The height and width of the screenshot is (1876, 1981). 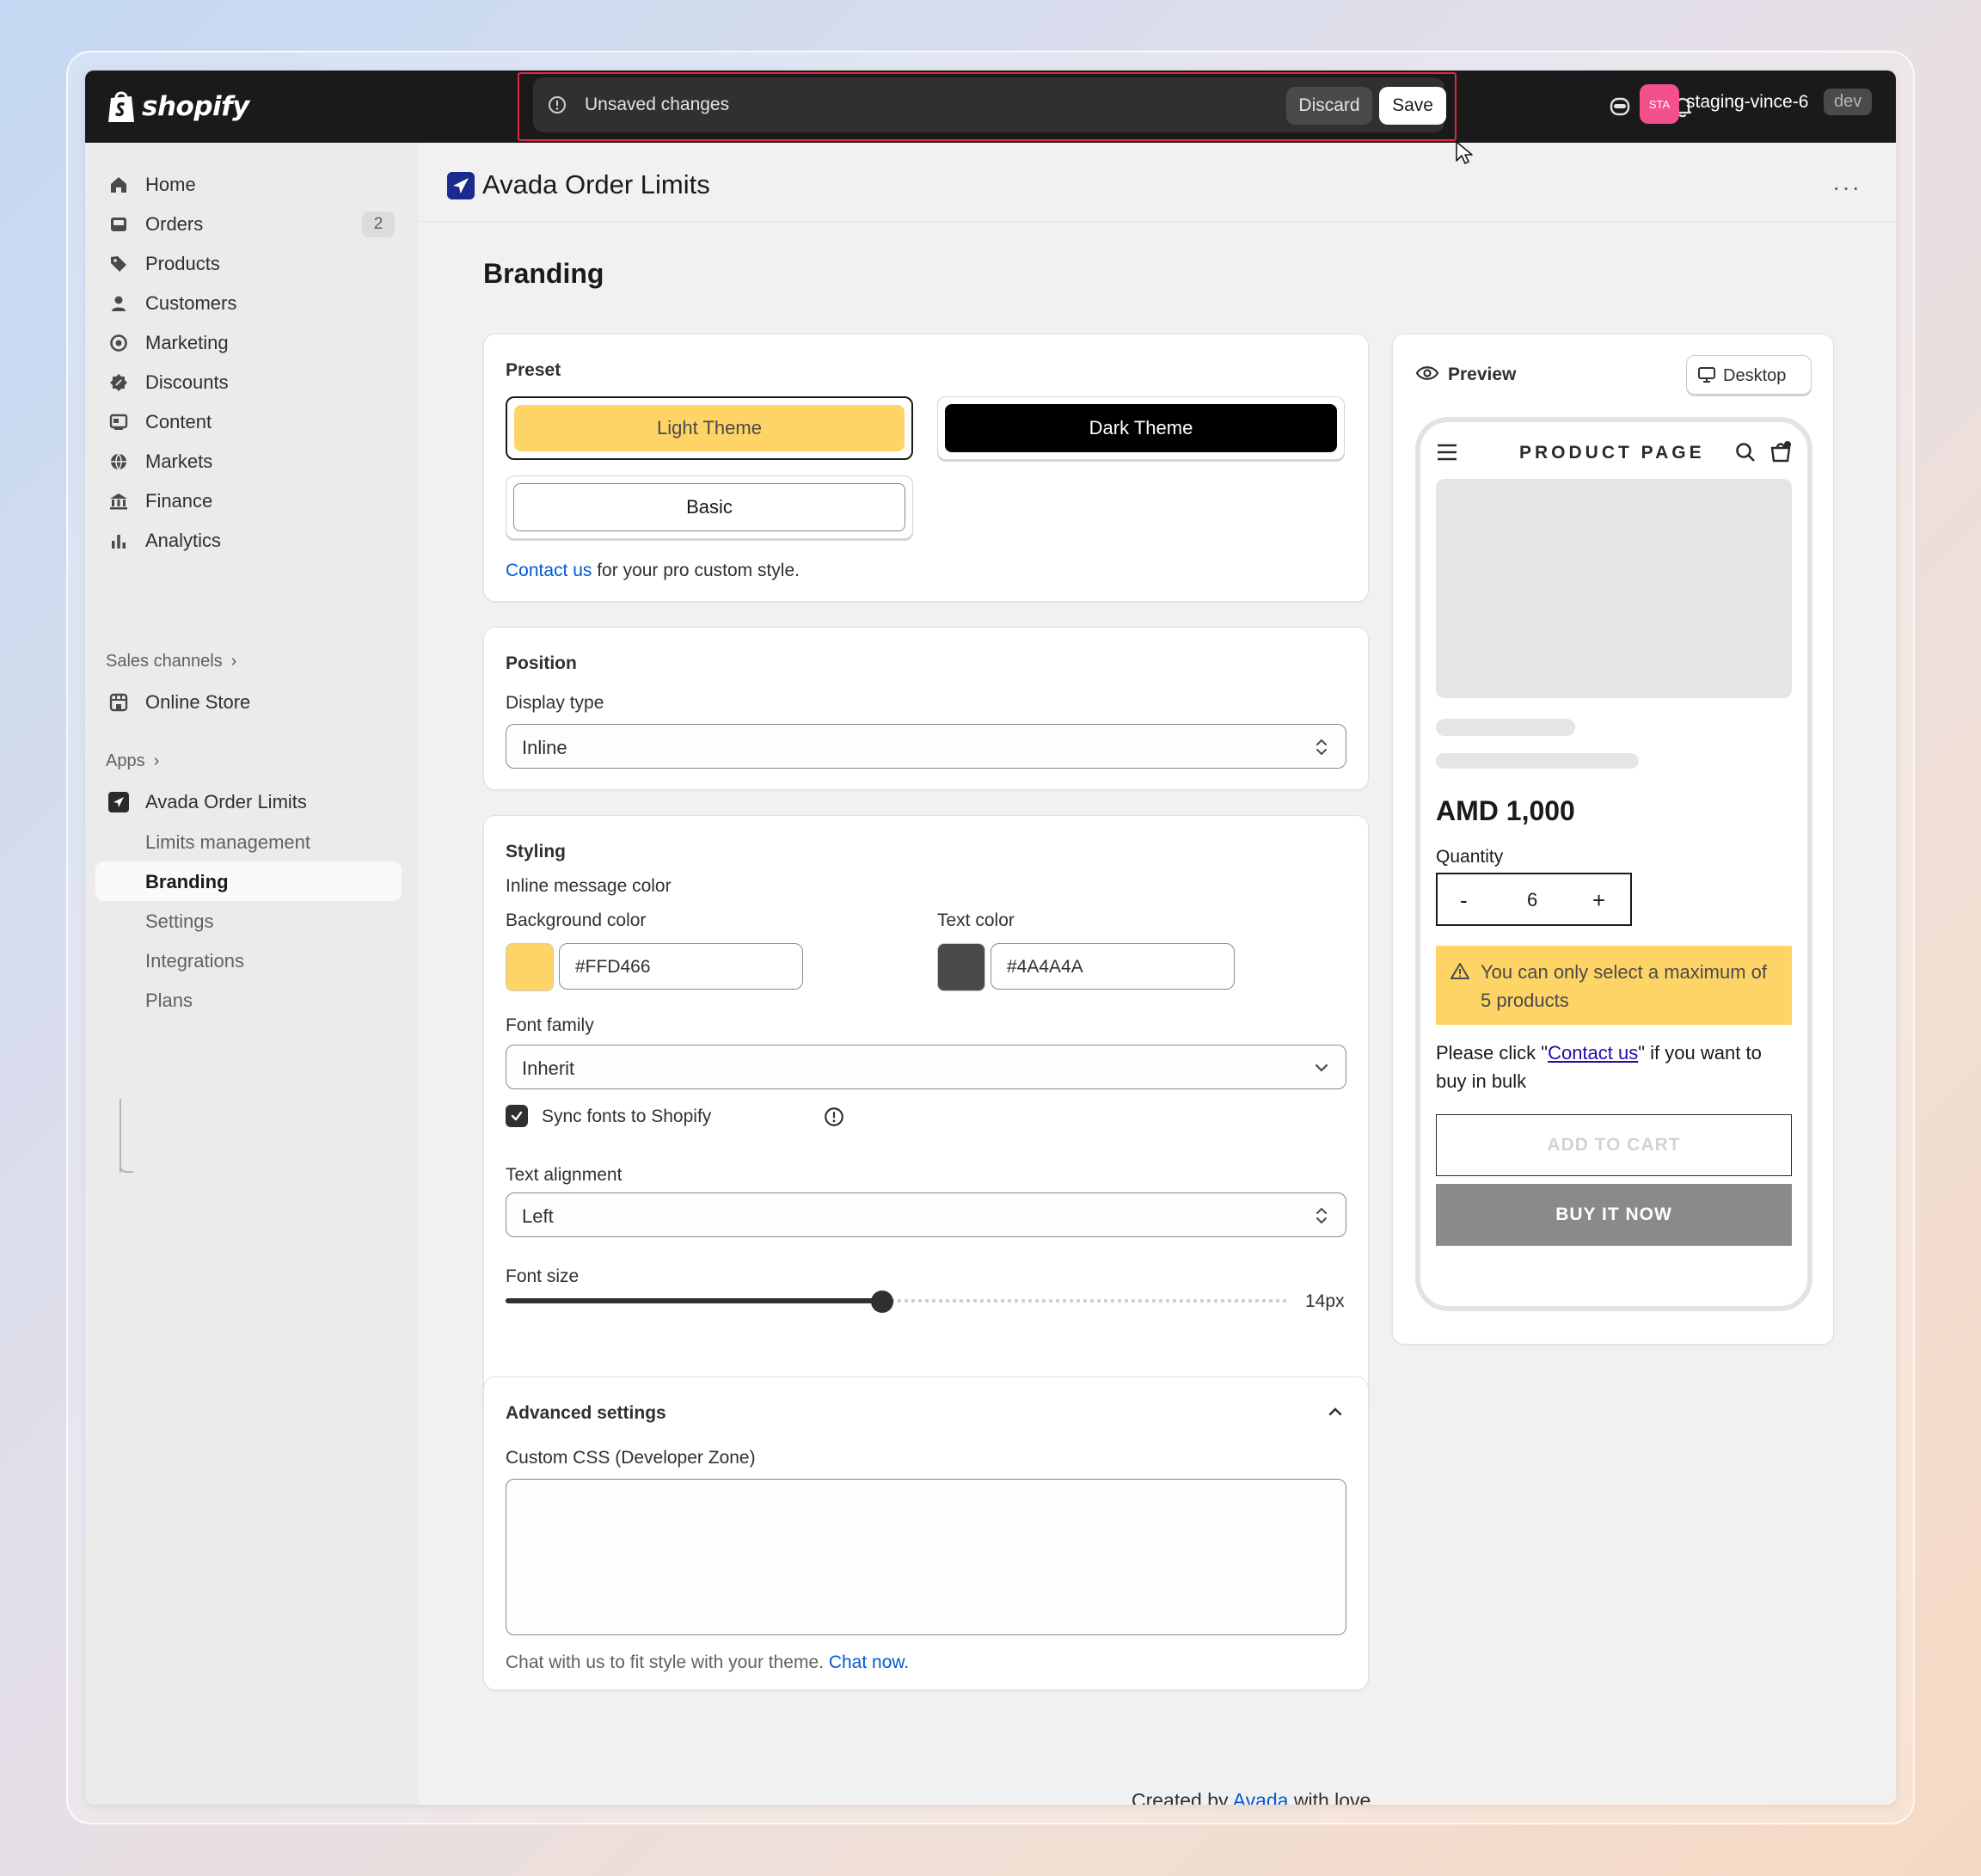 I want to click on cart-icon, so click(x=1780, y=452).